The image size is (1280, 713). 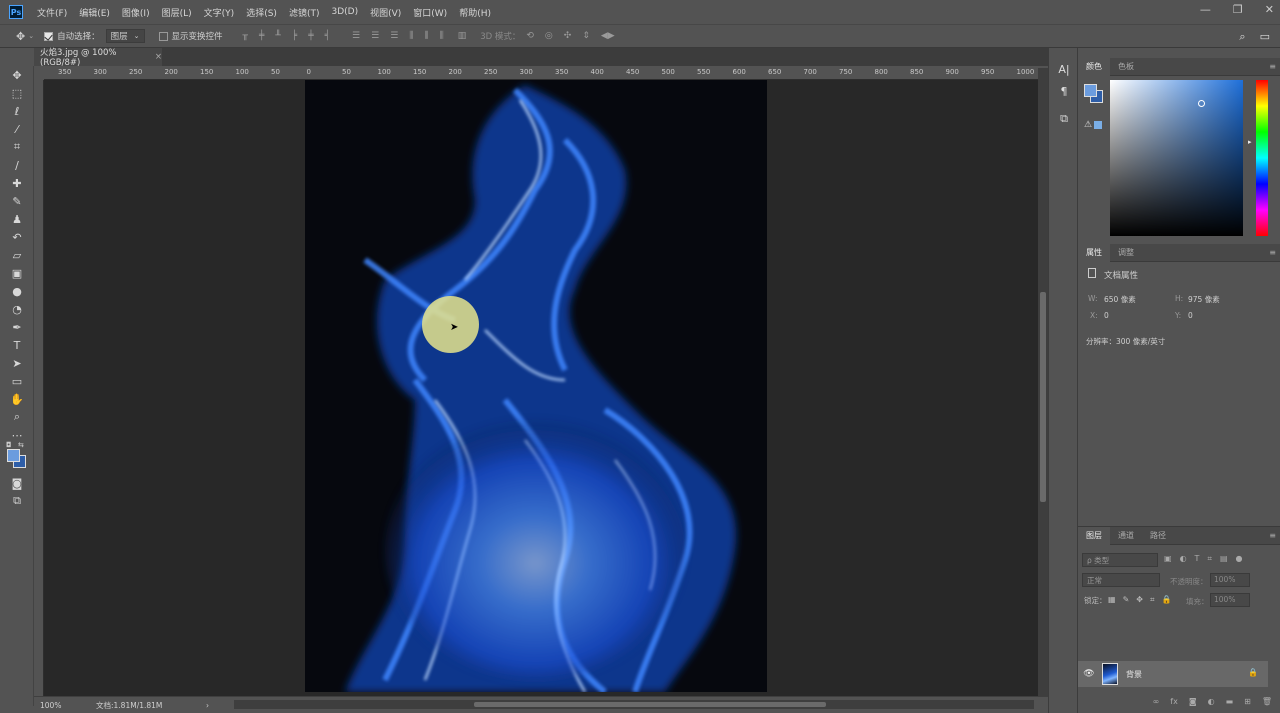 What do you see at coordinates (1230, 580) in the screenshot?
I see `opacity-field: 100%` at bounding box center [1230, 580].